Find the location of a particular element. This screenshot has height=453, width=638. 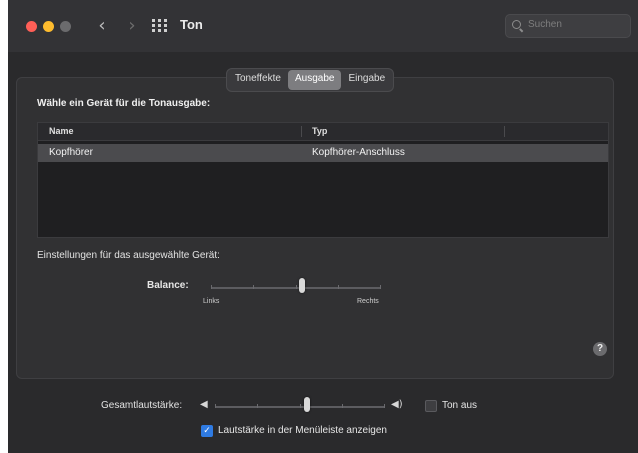

tab-eingabe: Eingabe is located at coordinates (366, 80).